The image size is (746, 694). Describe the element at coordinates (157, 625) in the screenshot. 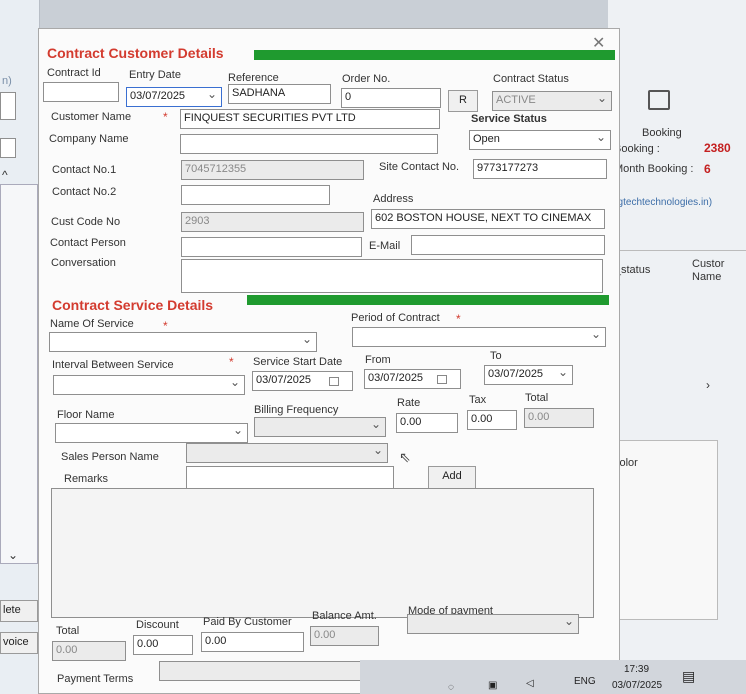

I see `discount-label: Discount` at that location.